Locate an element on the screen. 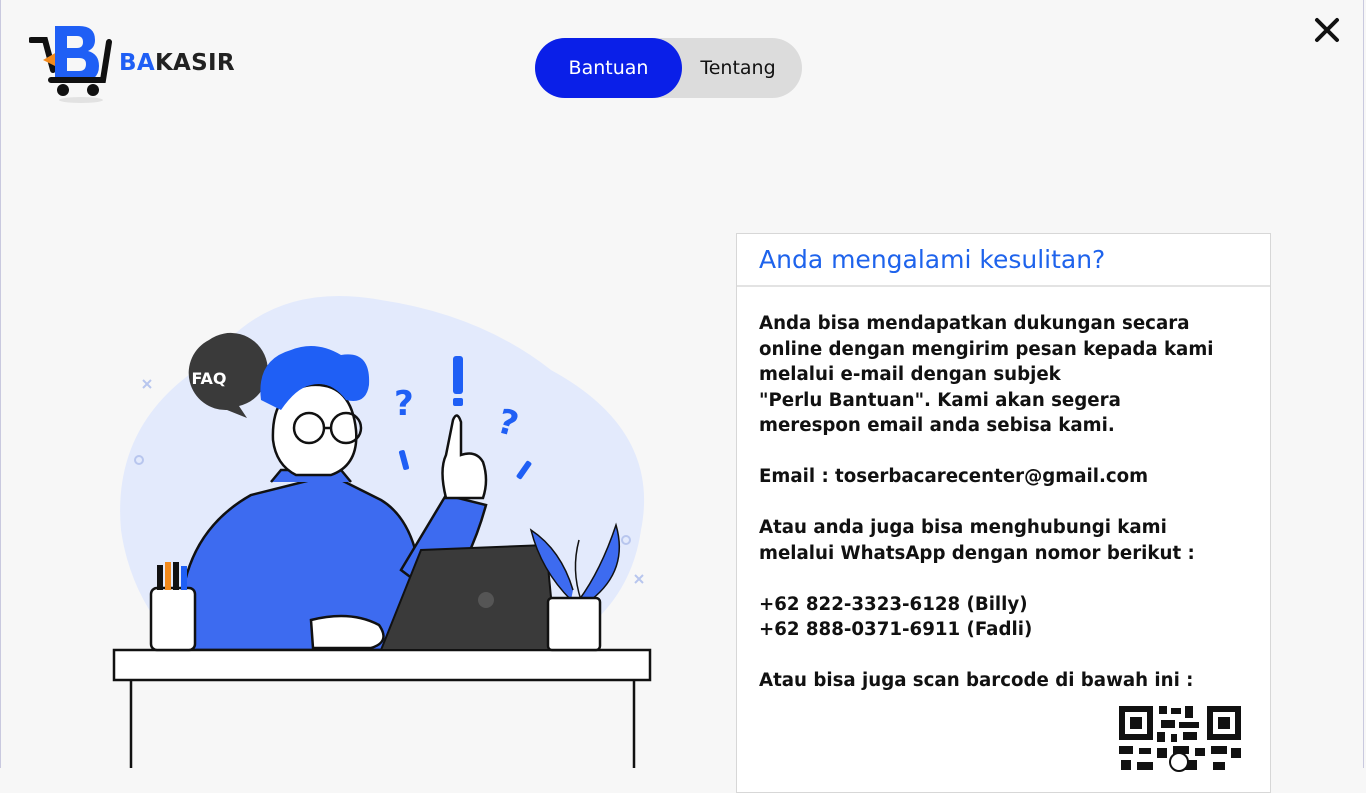  app-logo: BAKASIR is located at coordinates (132, 63).